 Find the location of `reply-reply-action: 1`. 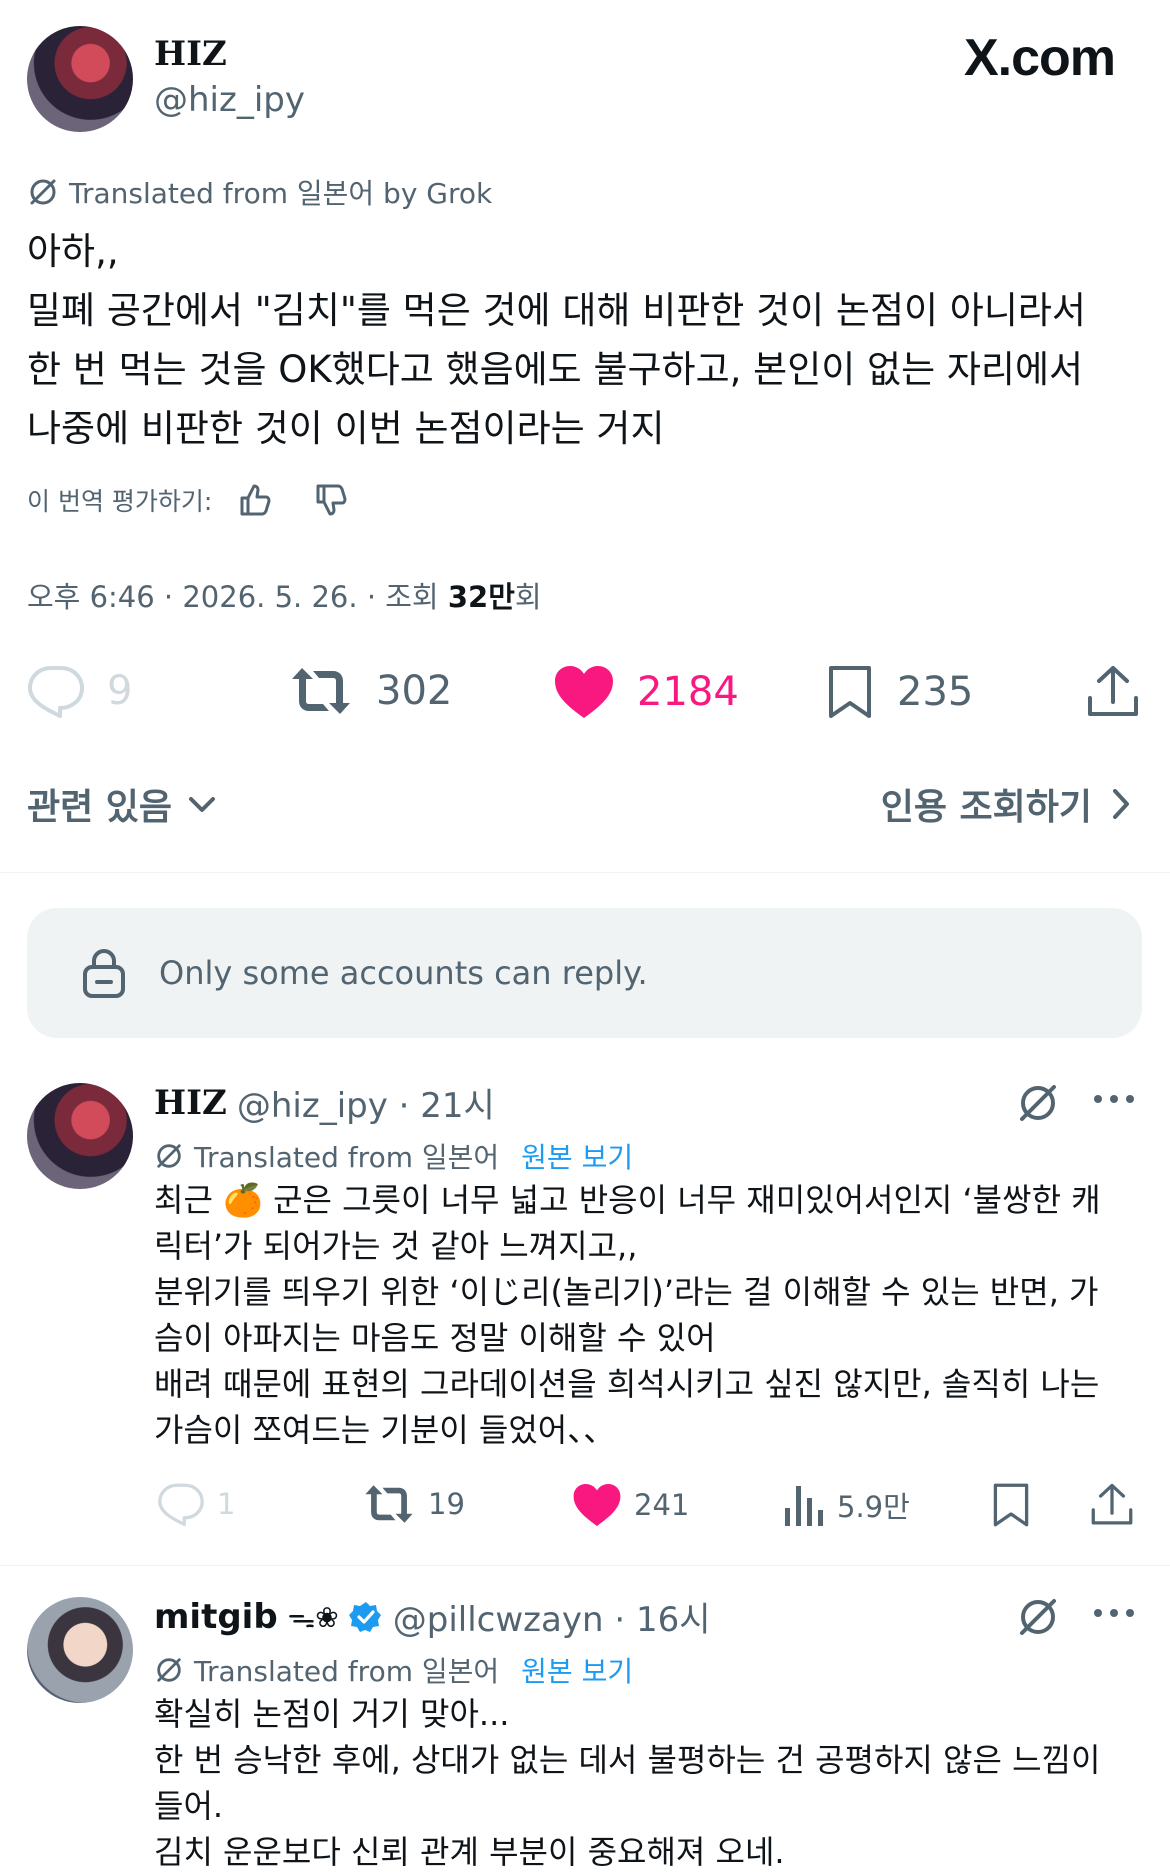

reply-reply-action: 1 is located at coordinates (196, 1504).